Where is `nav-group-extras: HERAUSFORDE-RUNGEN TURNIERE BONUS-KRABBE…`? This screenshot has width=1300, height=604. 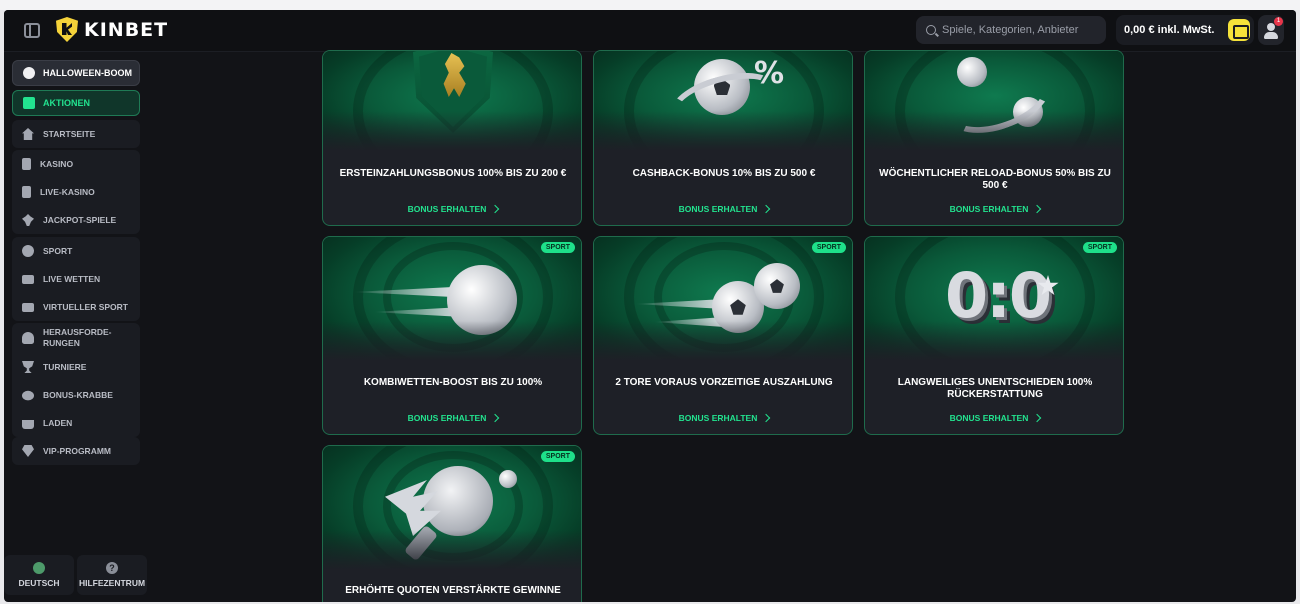
nav-group-extras: HERAUSFORDE-RUNGEN TURNIERE BONUS-KRABBE… is located at coordinates (76, 380).